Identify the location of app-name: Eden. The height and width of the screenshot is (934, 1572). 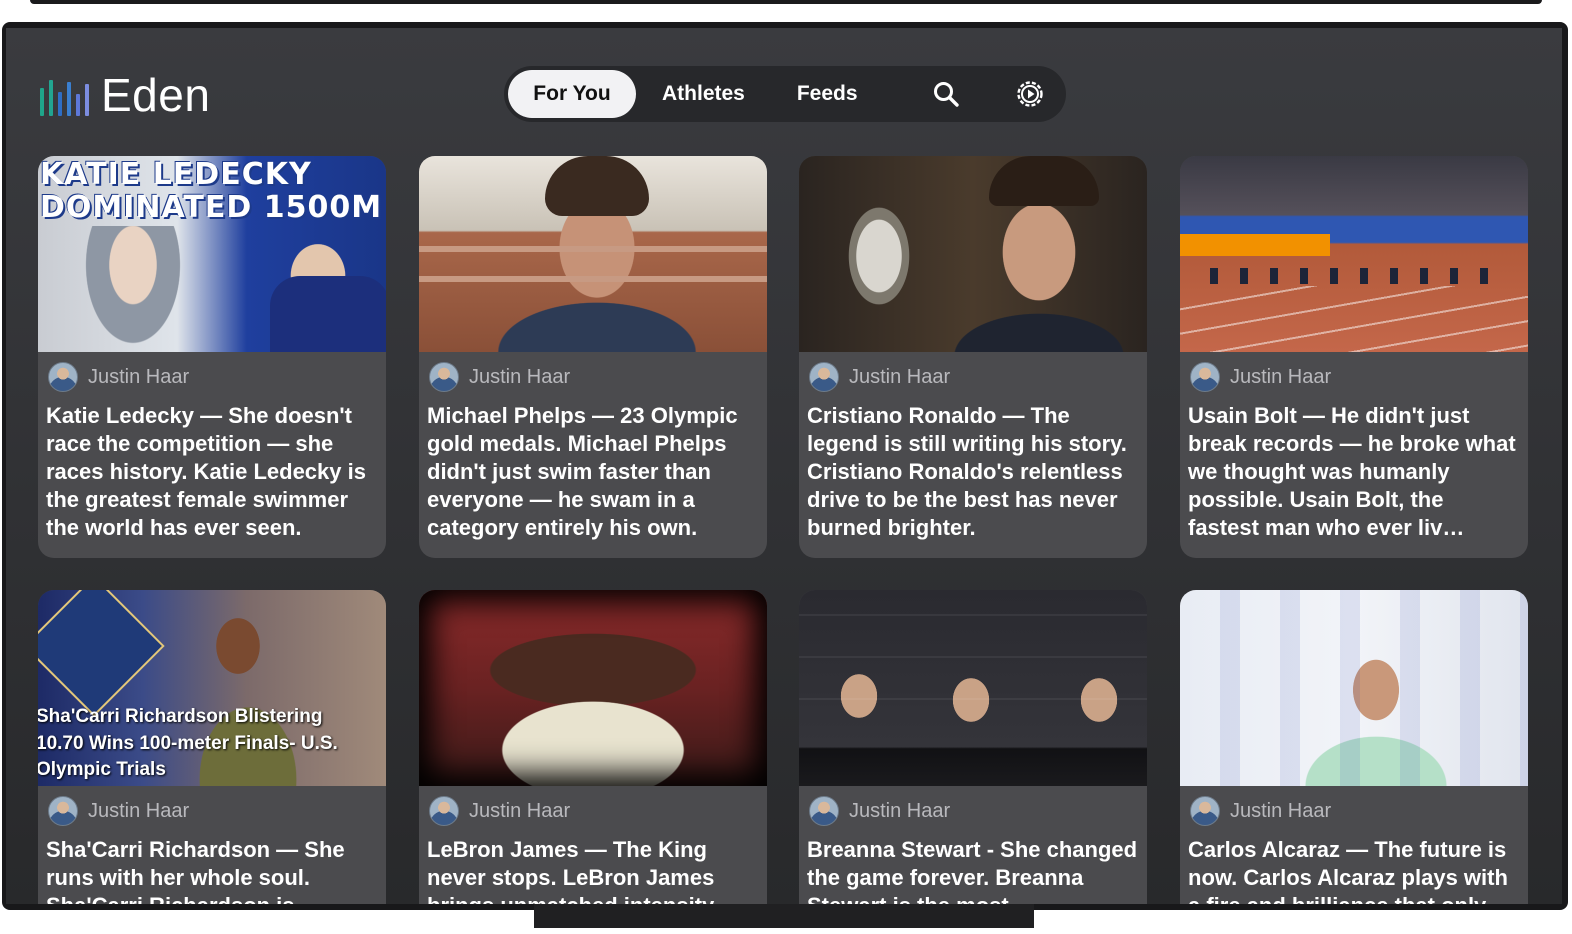
(156, 95).